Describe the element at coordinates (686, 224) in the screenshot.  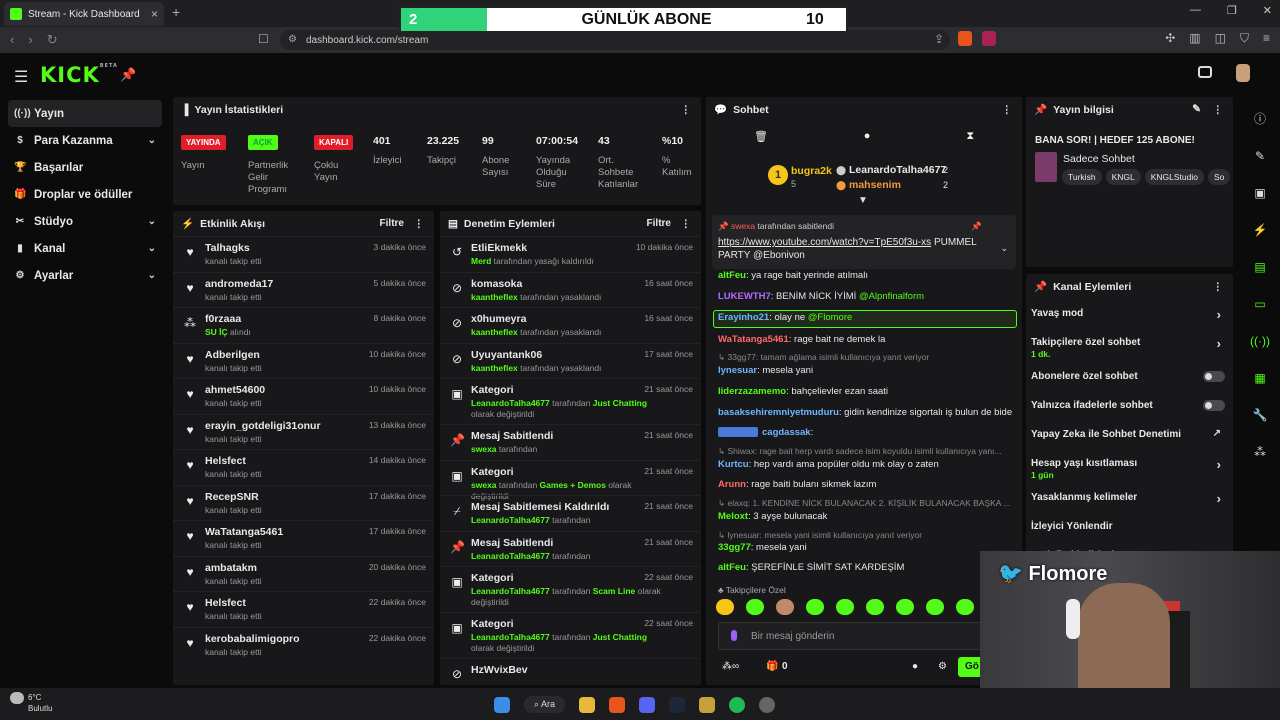
I see `mod-more-icon: ⋮` at that location.